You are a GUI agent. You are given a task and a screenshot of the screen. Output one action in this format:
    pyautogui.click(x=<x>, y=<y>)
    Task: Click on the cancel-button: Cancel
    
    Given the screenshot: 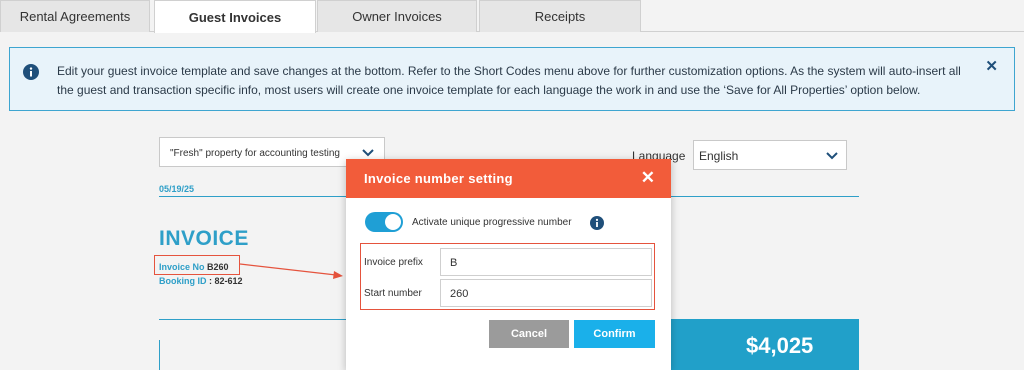 What is the action you would take?
    pyautogui.click(x=529, y=334)
    